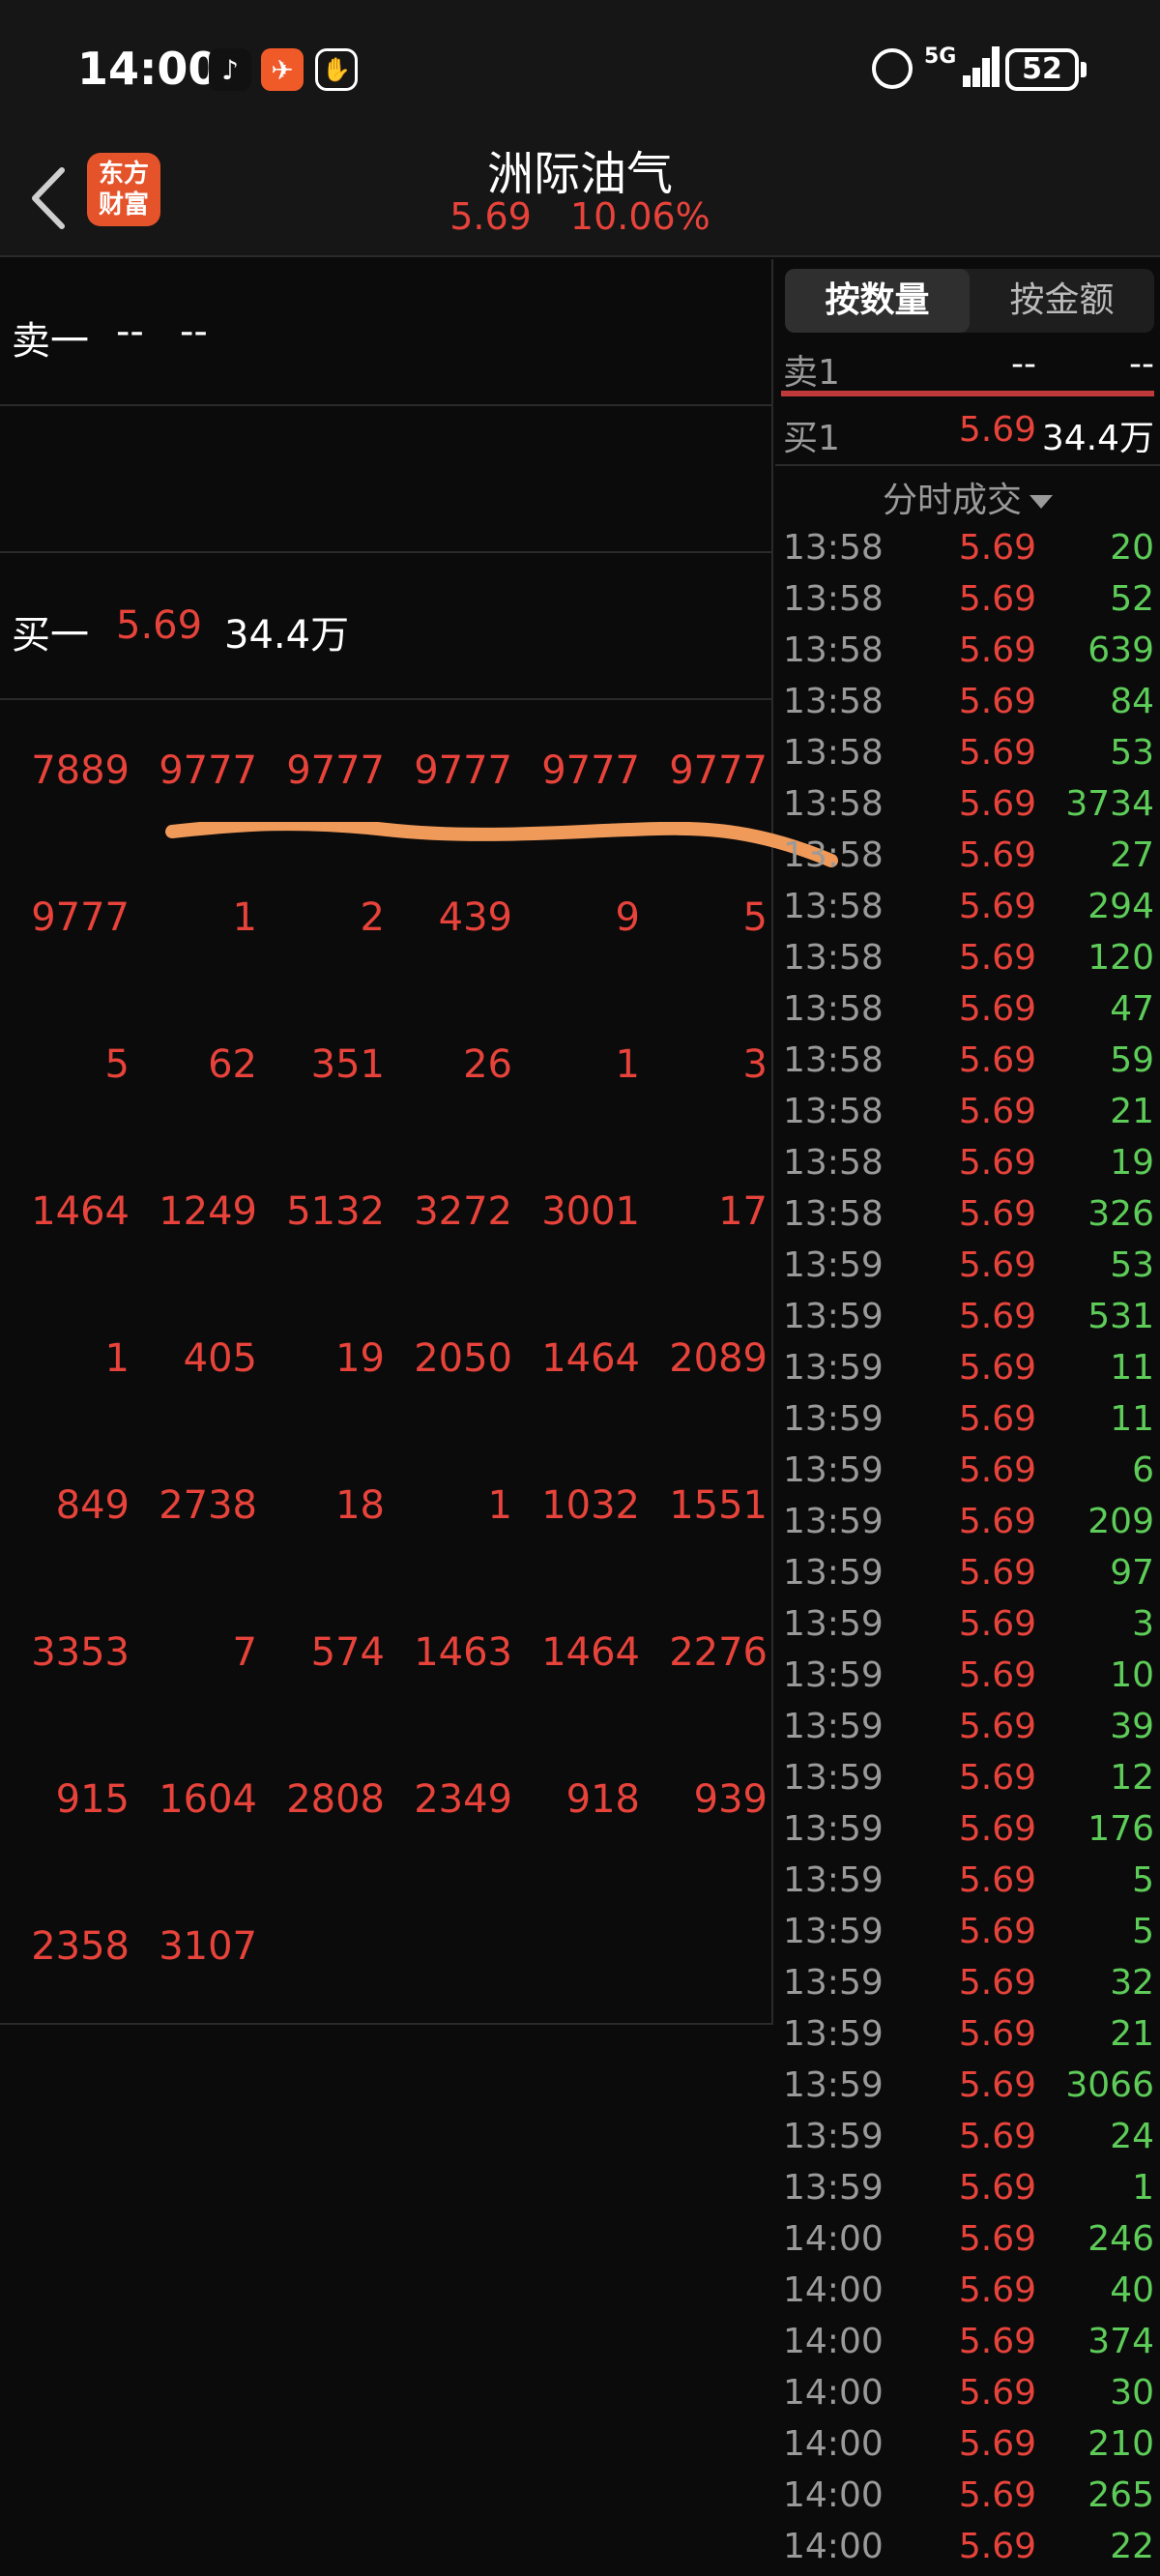 This screenshot has height=2576, width=1160. What do you see at coordinates (360, 1505) in the screenshot?
I see `queue-order-cell: 18` at bounding box center [360, 1505].